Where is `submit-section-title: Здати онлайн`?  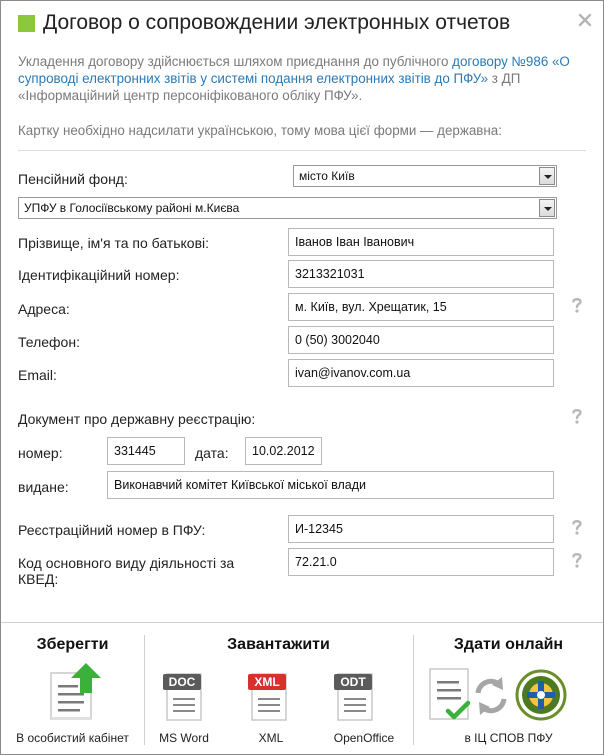
submit-section-title: Здати онлайн is located at coordinates (508, 644).